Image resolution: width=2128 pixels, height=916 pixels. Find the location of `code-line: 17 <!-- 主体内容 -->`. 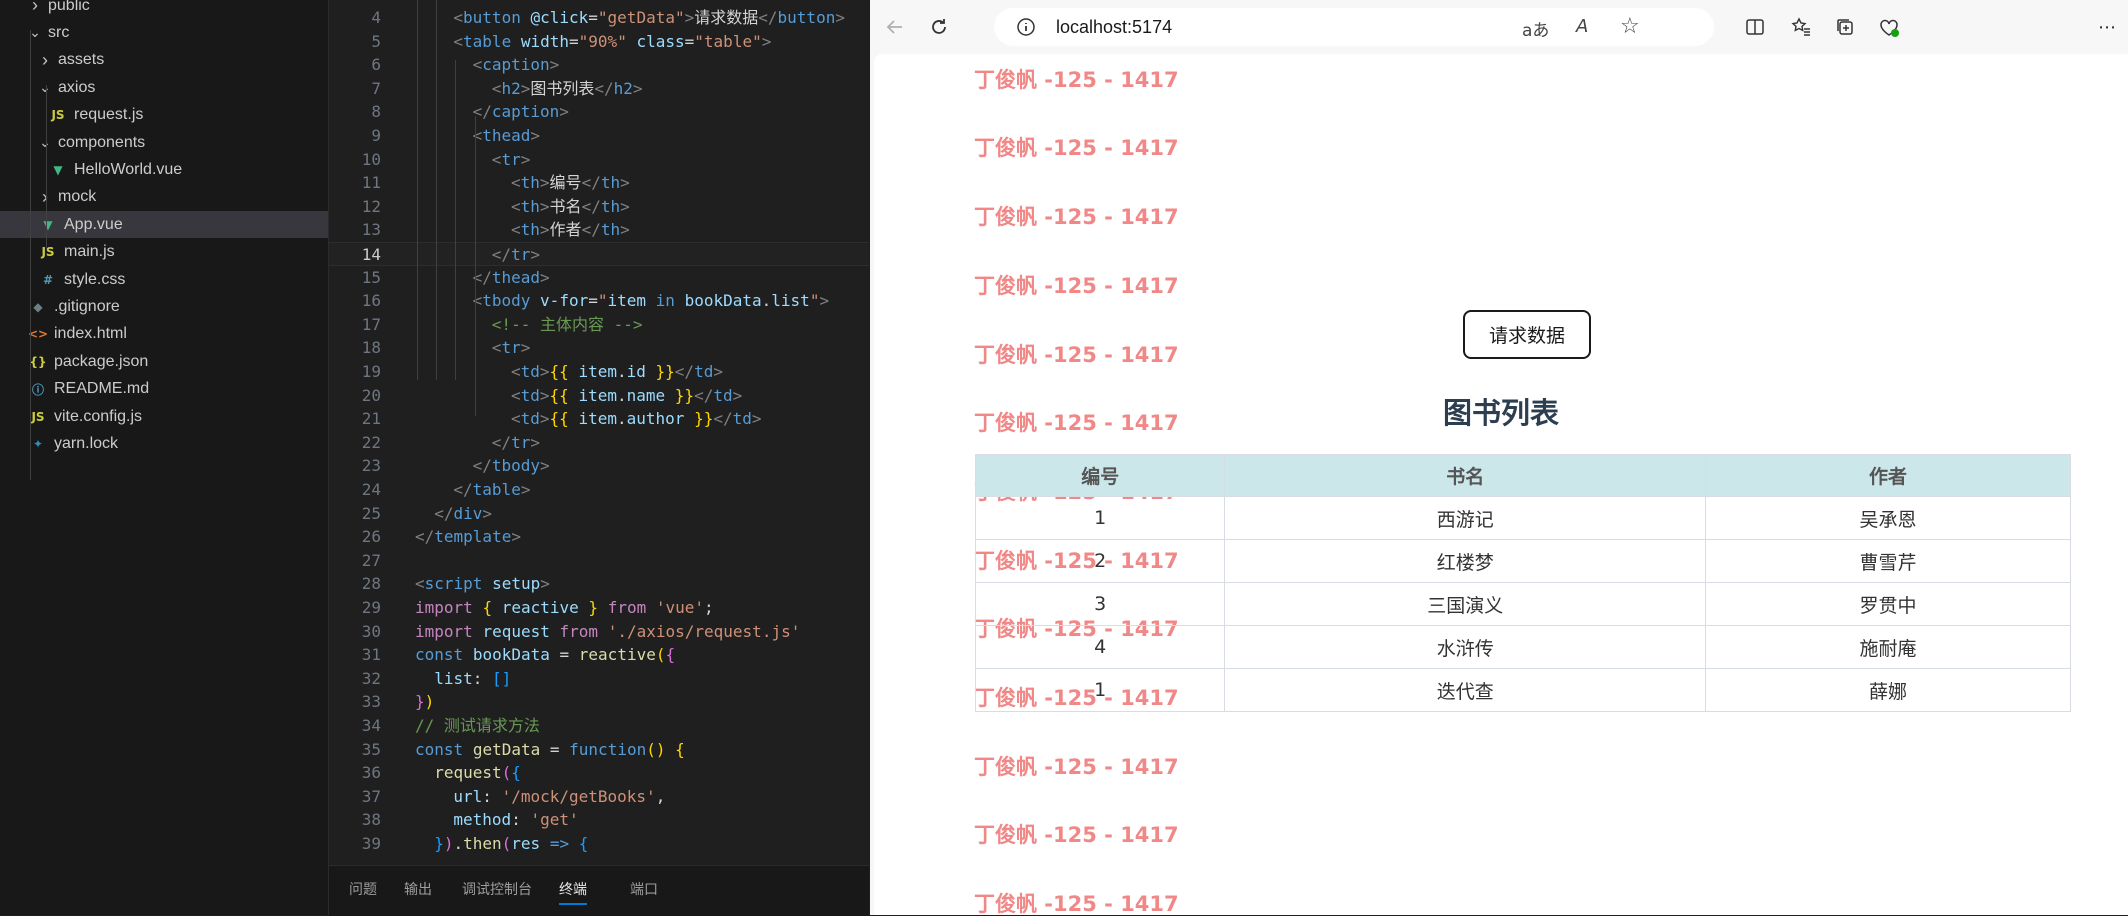

code-line: 17 <!-- 主体内容 --> is located at coordinates (599, 325).